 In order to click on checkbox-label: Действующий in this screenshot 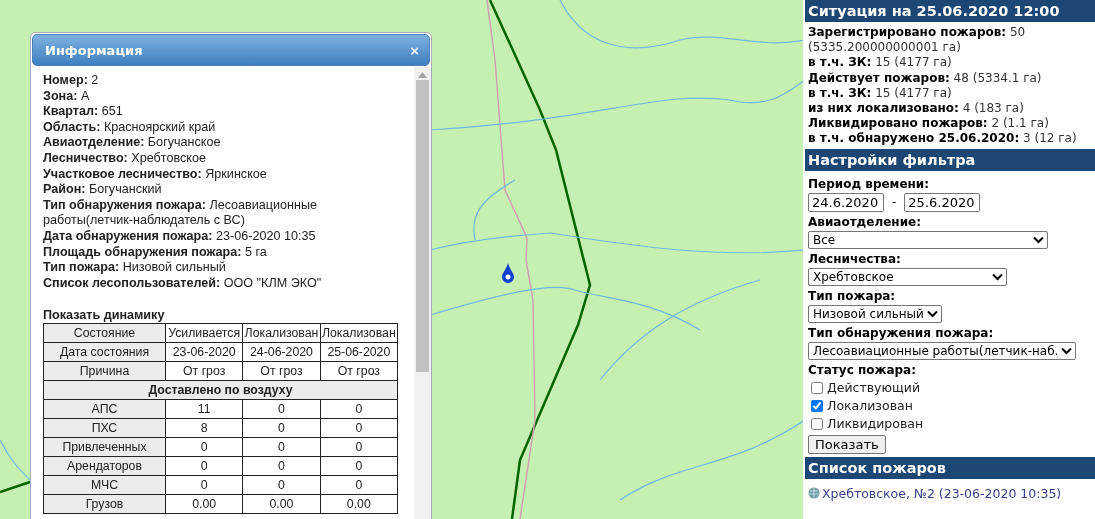, I will do `click(874, 387)`.